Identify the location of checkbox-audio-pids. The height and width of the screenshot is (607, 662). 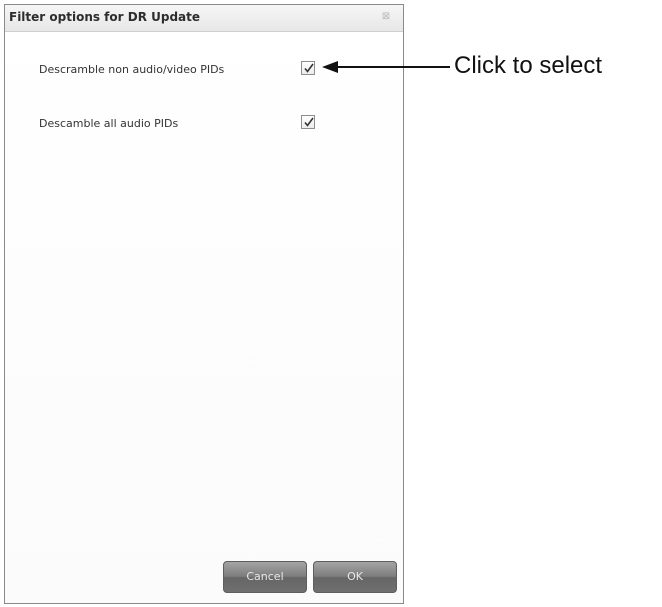
(308, 122).